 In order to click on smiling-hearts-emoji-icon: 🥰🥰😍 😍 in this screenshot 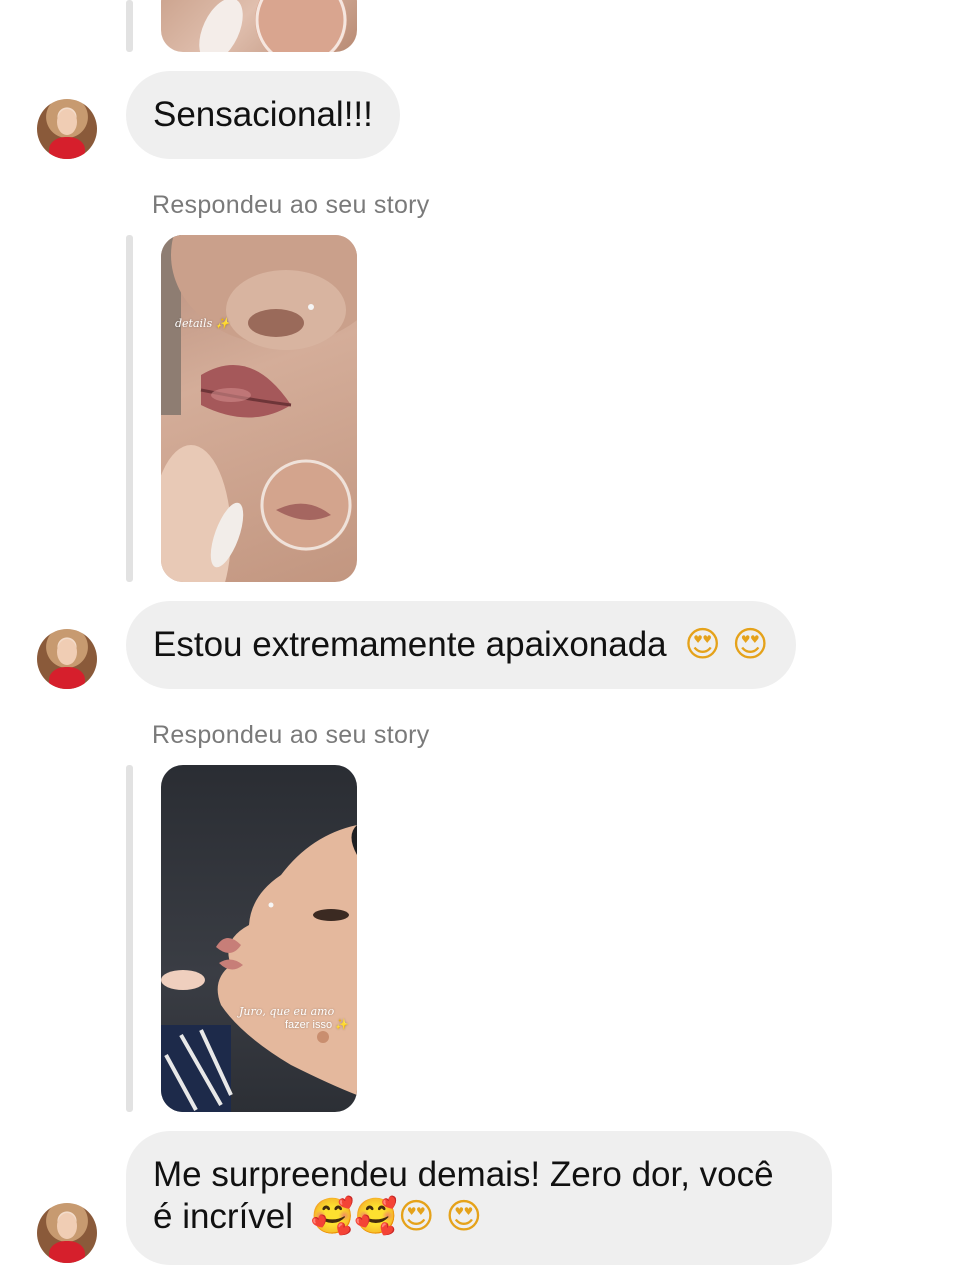, I will do `click(396, 1217)`.